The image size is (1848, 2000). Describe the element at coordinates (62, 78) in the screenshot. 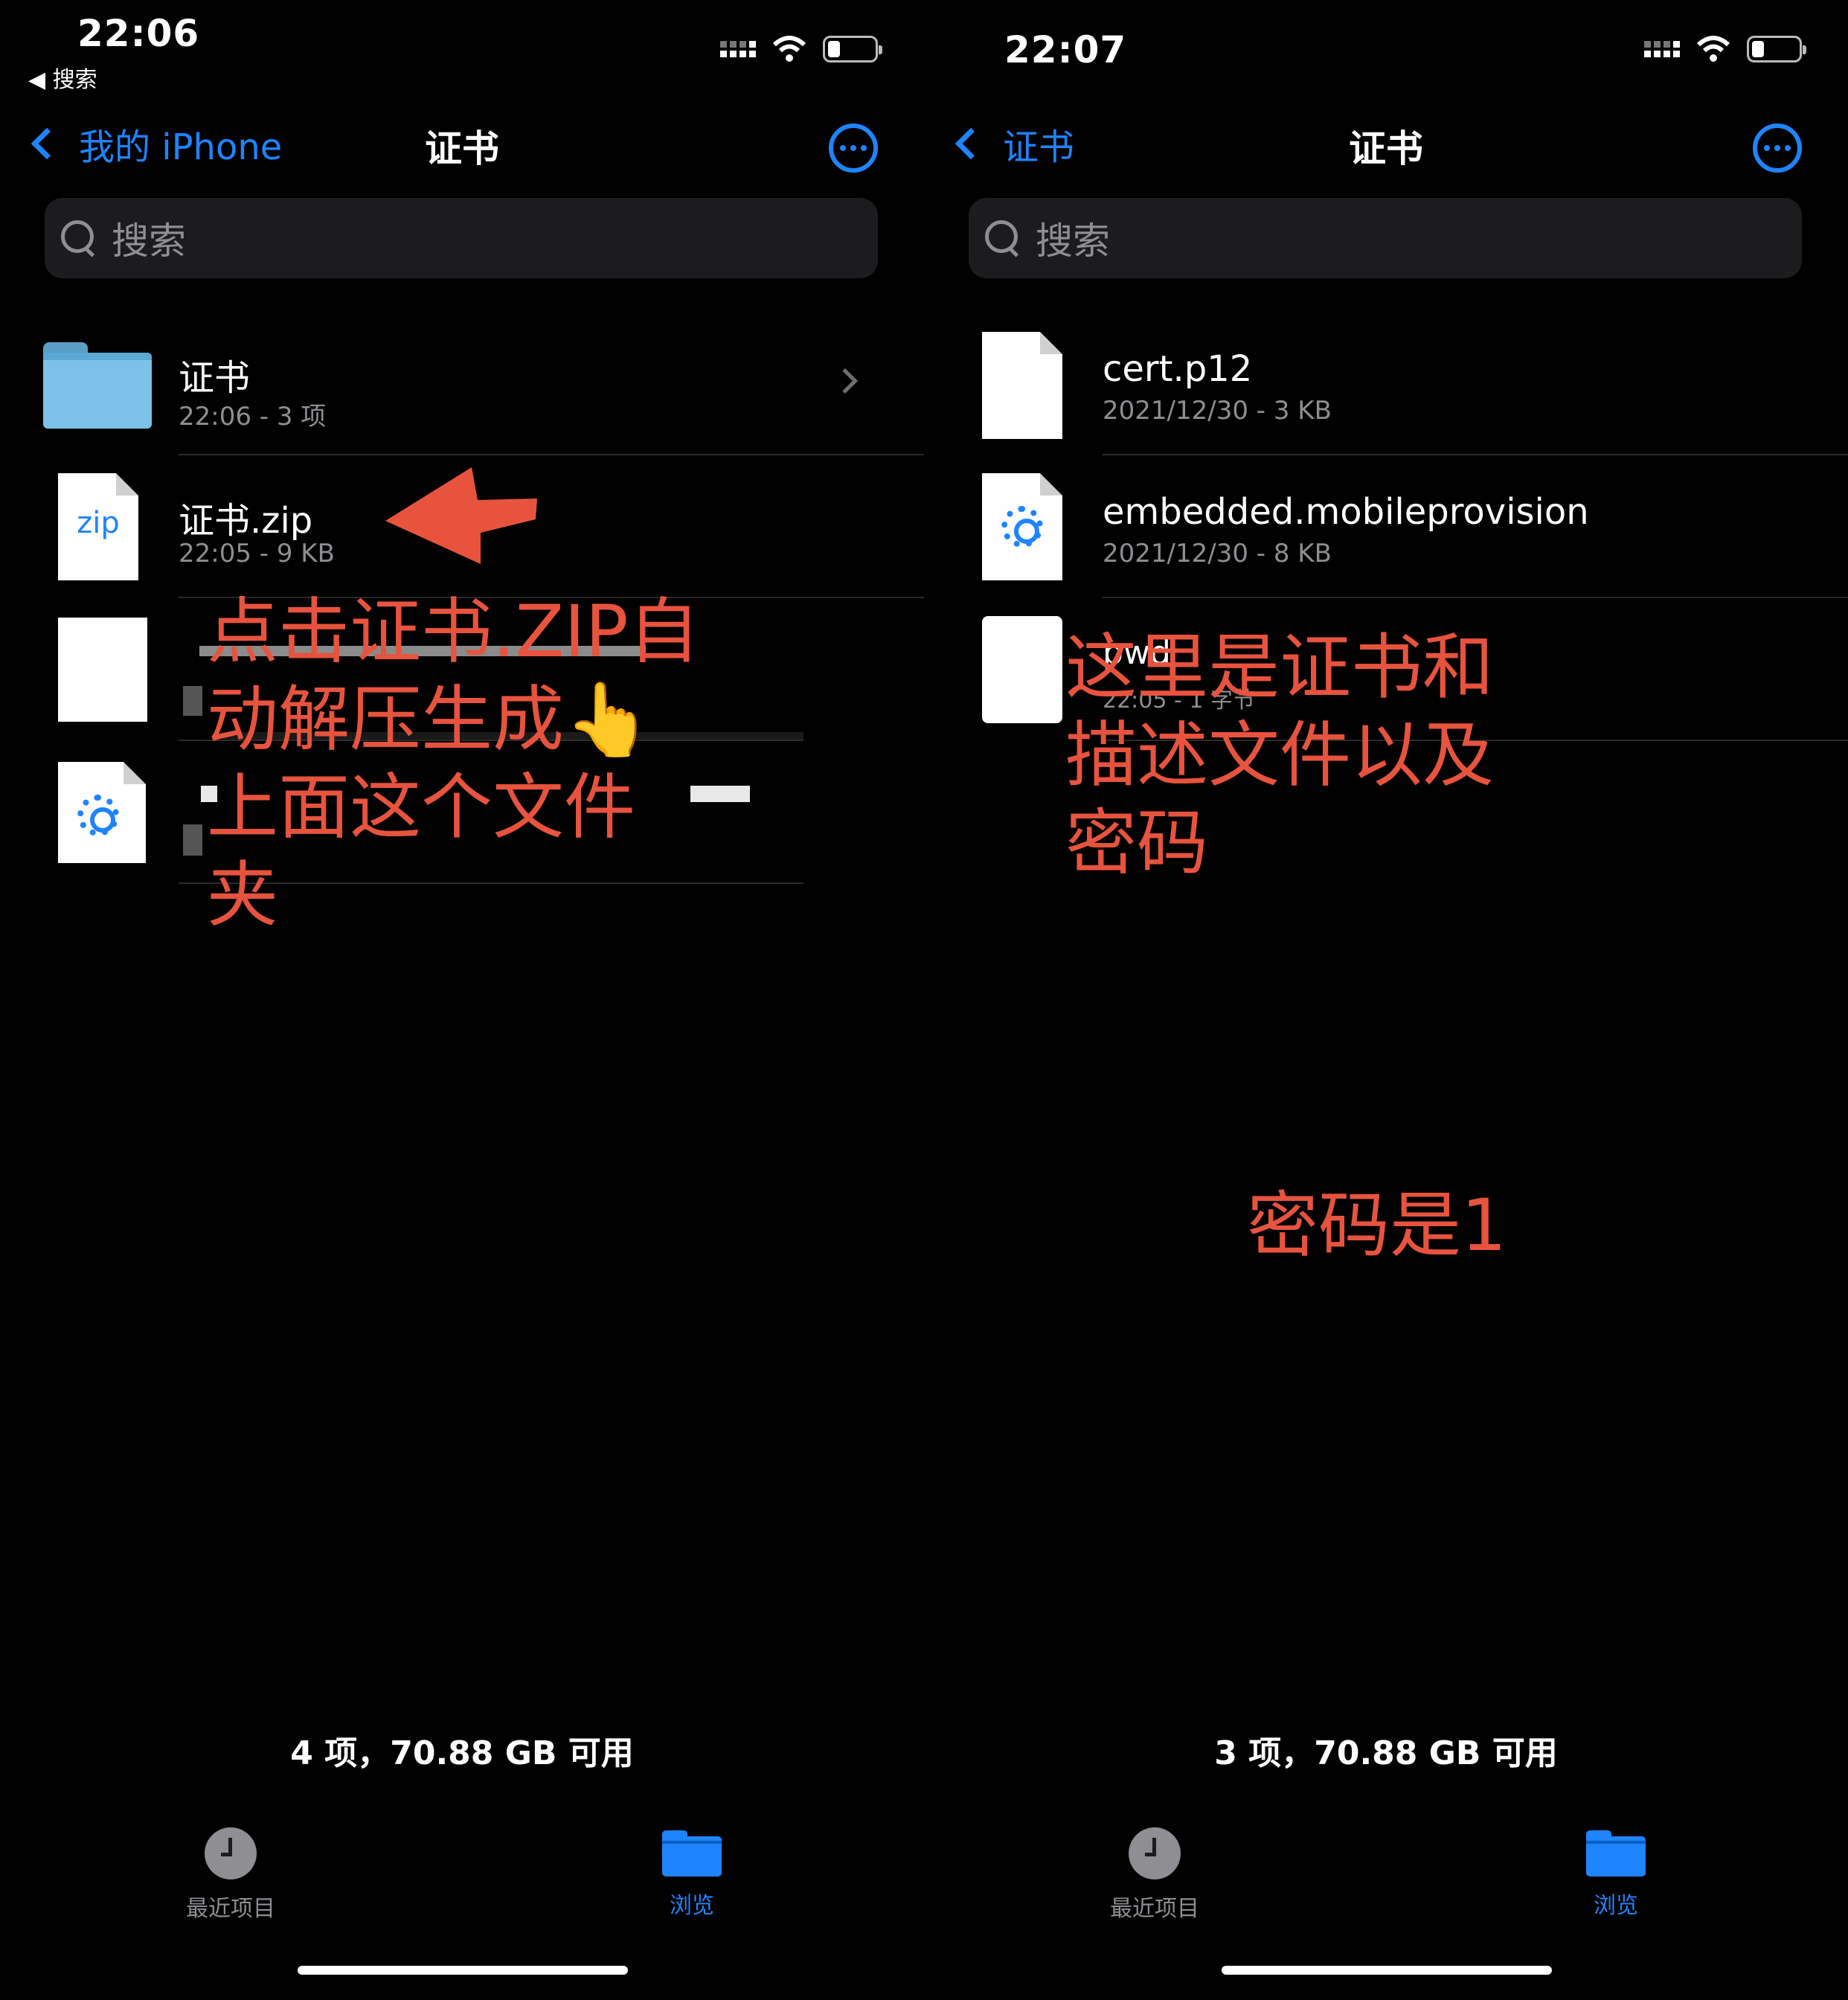

I see `back-to-app-link: ◀ 搜索` at that location.